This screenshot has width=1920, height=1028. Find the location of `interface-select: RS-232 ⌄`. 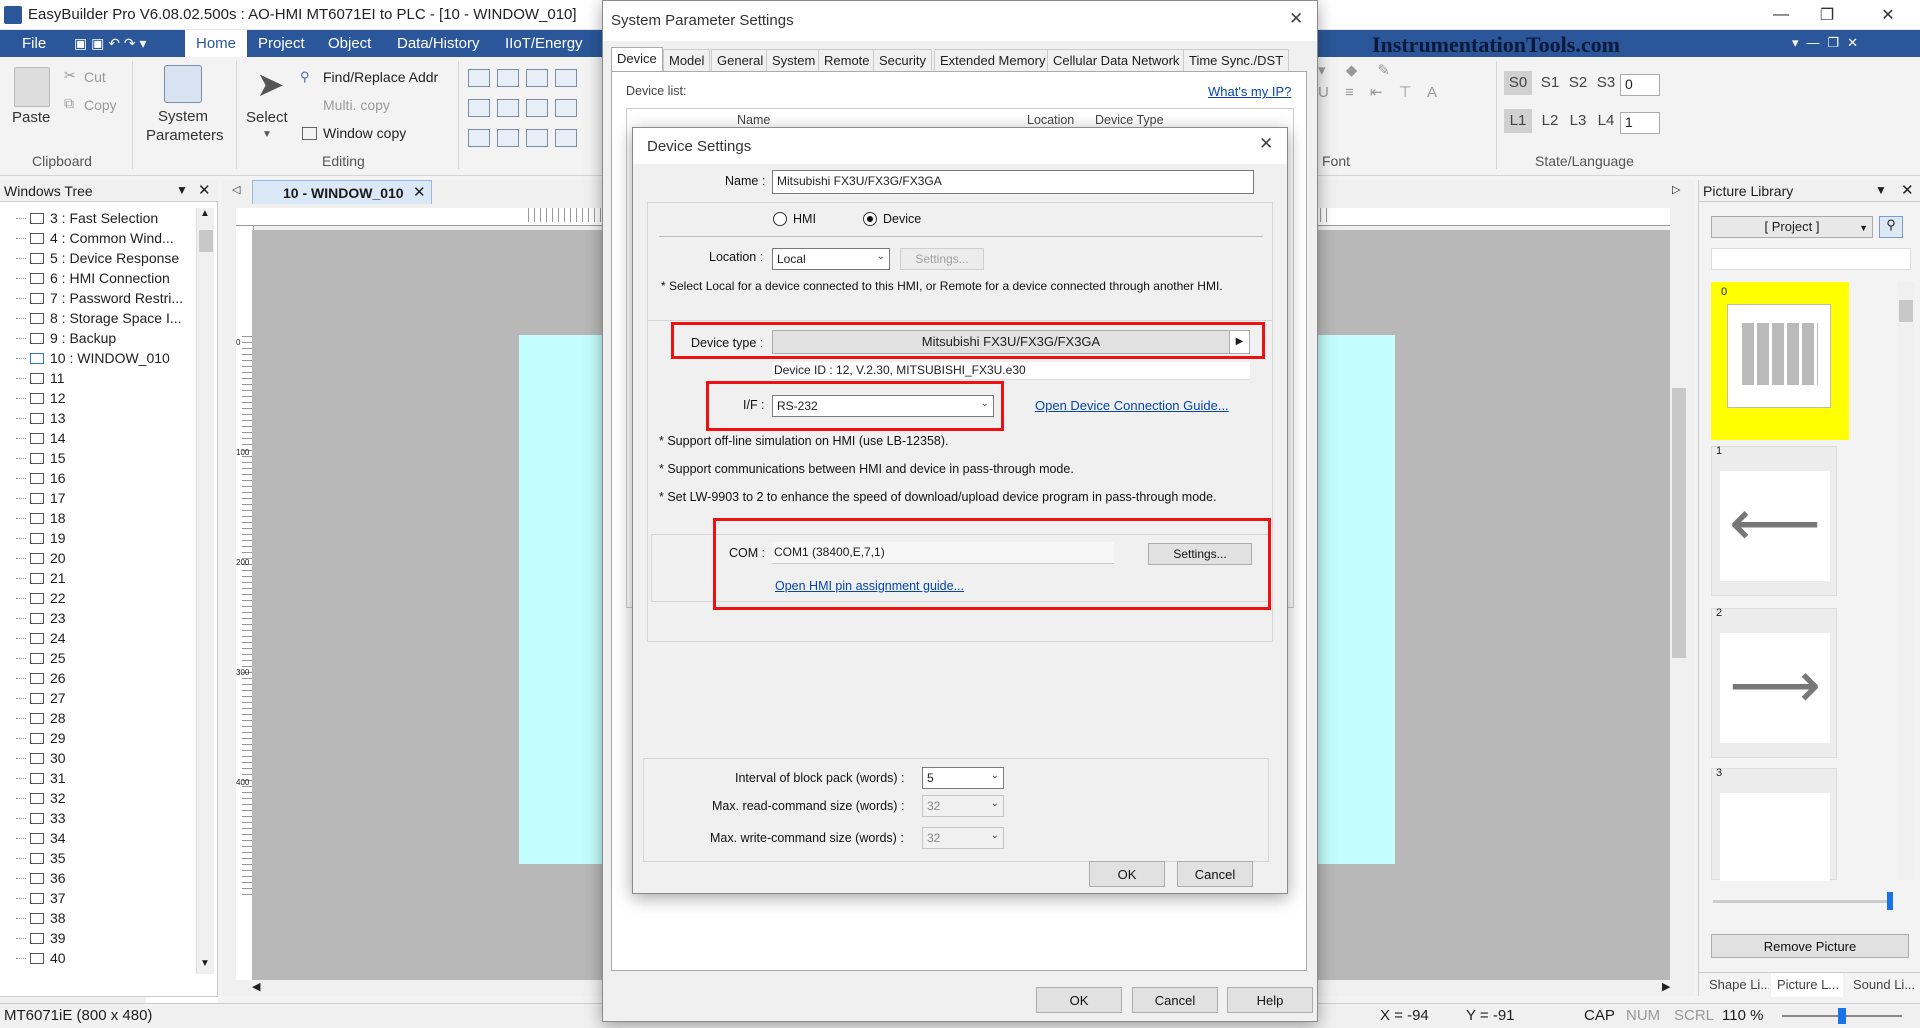

interface-select: RS-232 ⌄ is located at coordinates (883, 406).